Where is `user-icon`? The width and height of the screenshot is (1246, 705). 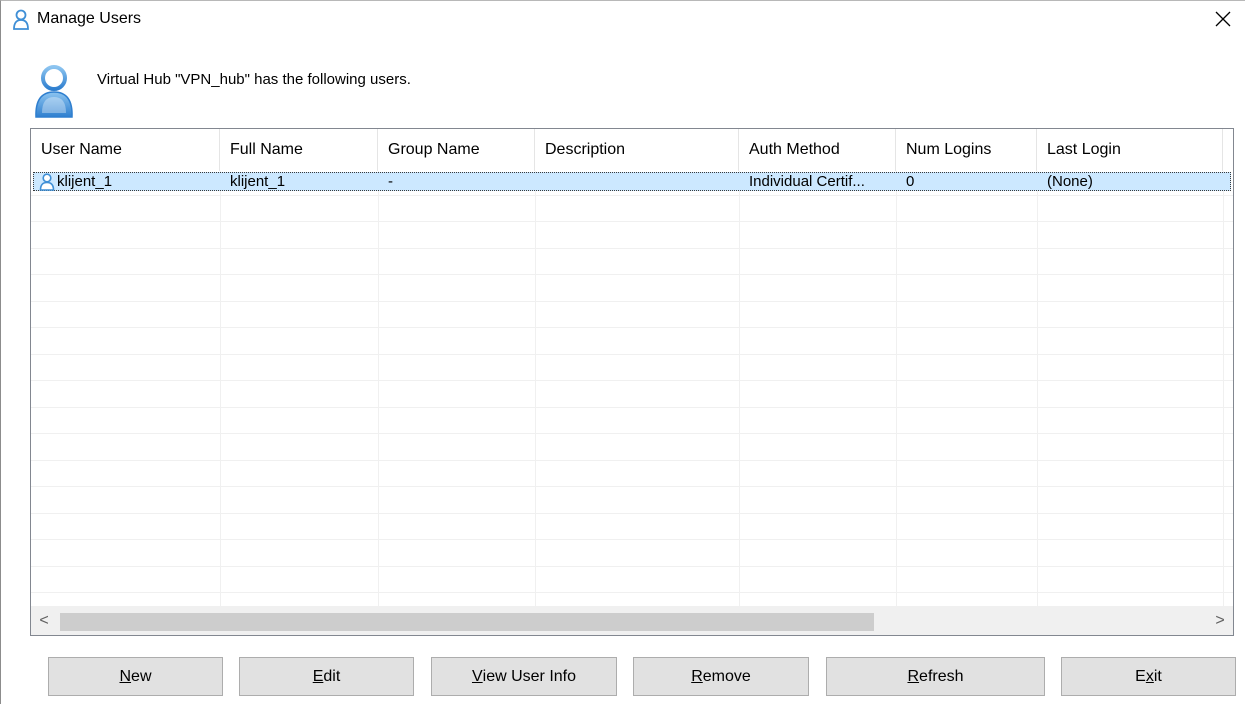
user-icon is located at coordinates (21, 19).